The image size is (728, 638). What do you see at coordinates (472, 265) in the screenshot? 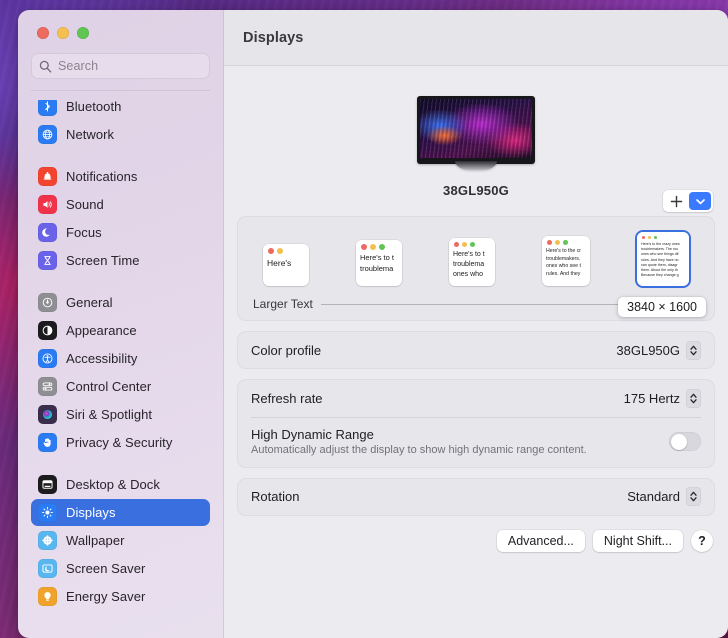
I see `thumbnail-text: Here's to t troublema ones who` at bounding box center [472, 265].